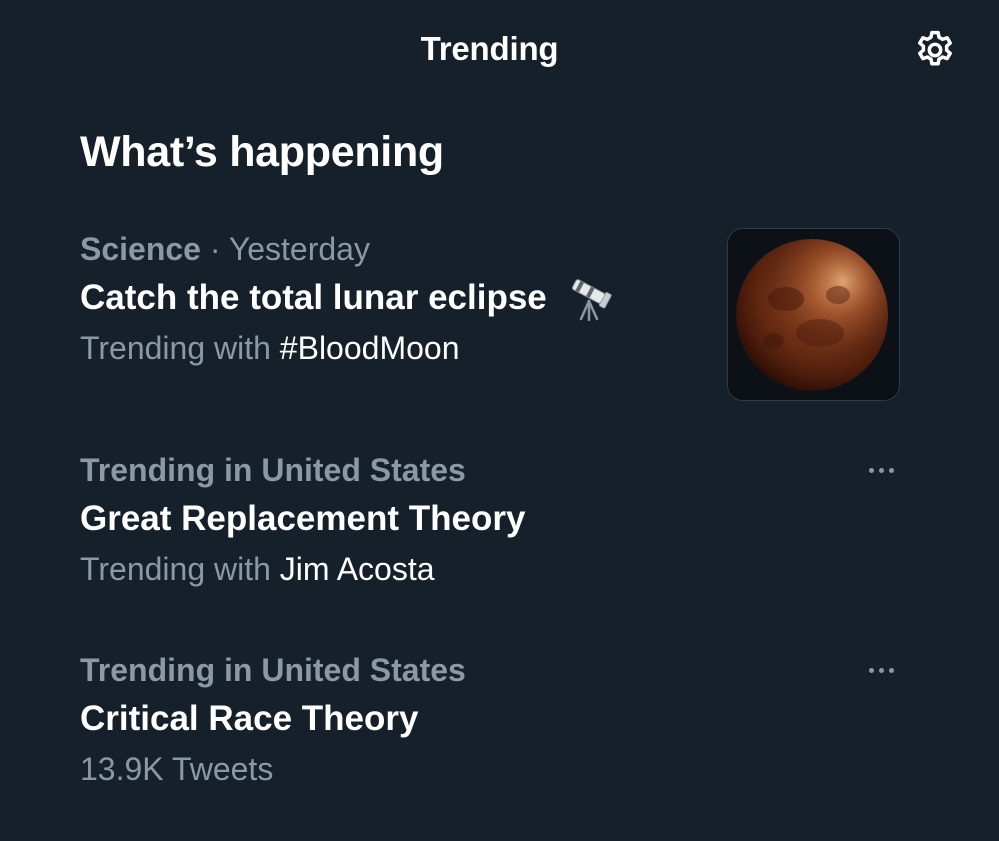 The image size is (999, 841). What do you see at coordinates (357, 569) in the screenshot?
I see `trend-related: Jim Acosta` at bounding box center [357, 569].